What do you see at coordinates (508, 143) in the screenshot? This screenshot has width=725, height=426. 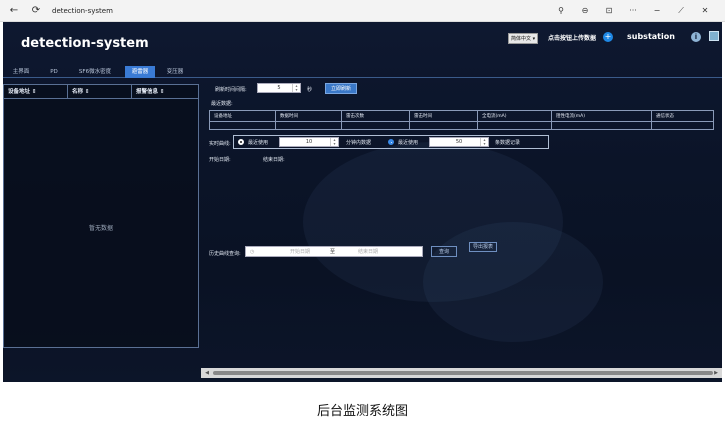 I see `records-unit: 条数据记录` at bounding box center [508, 143].